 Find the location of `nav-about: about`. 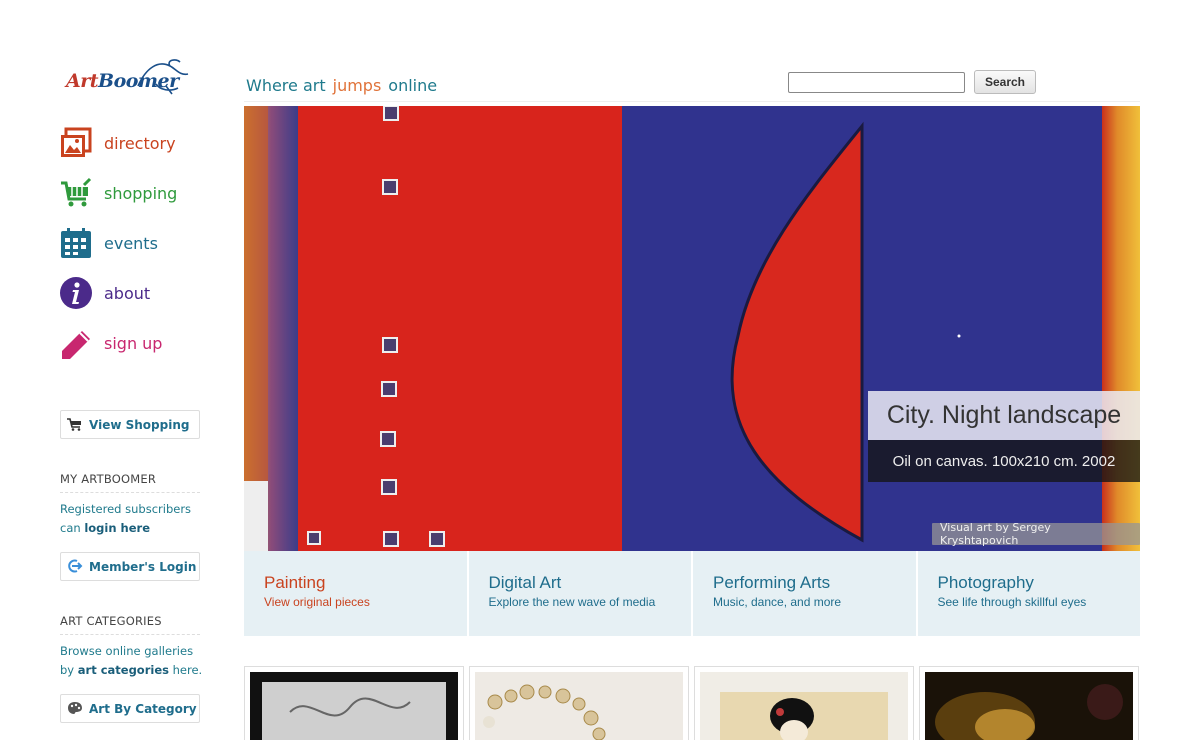

nav-about: about is located at coordinates (135, 293).